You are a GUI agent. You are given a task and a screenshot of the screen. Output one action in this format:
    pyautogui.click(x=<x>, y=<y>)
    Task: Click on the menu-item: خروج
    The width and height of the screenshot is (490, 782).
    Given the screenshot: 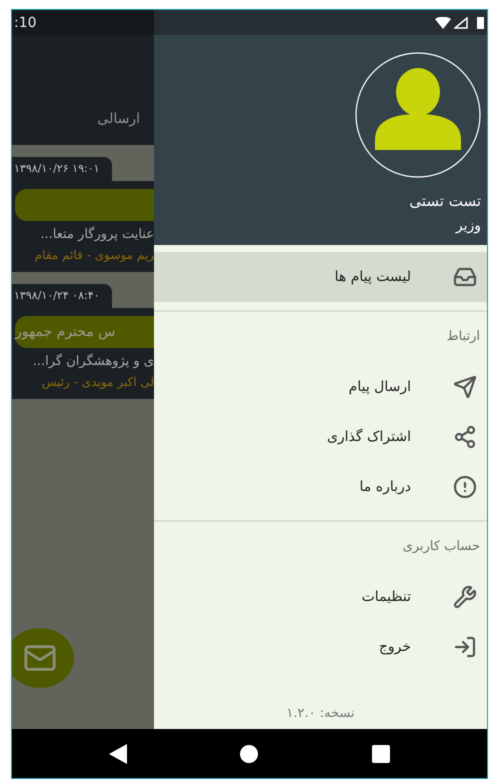 What is the action you would take?
    pyautogui.click(x=320, y=647)
    